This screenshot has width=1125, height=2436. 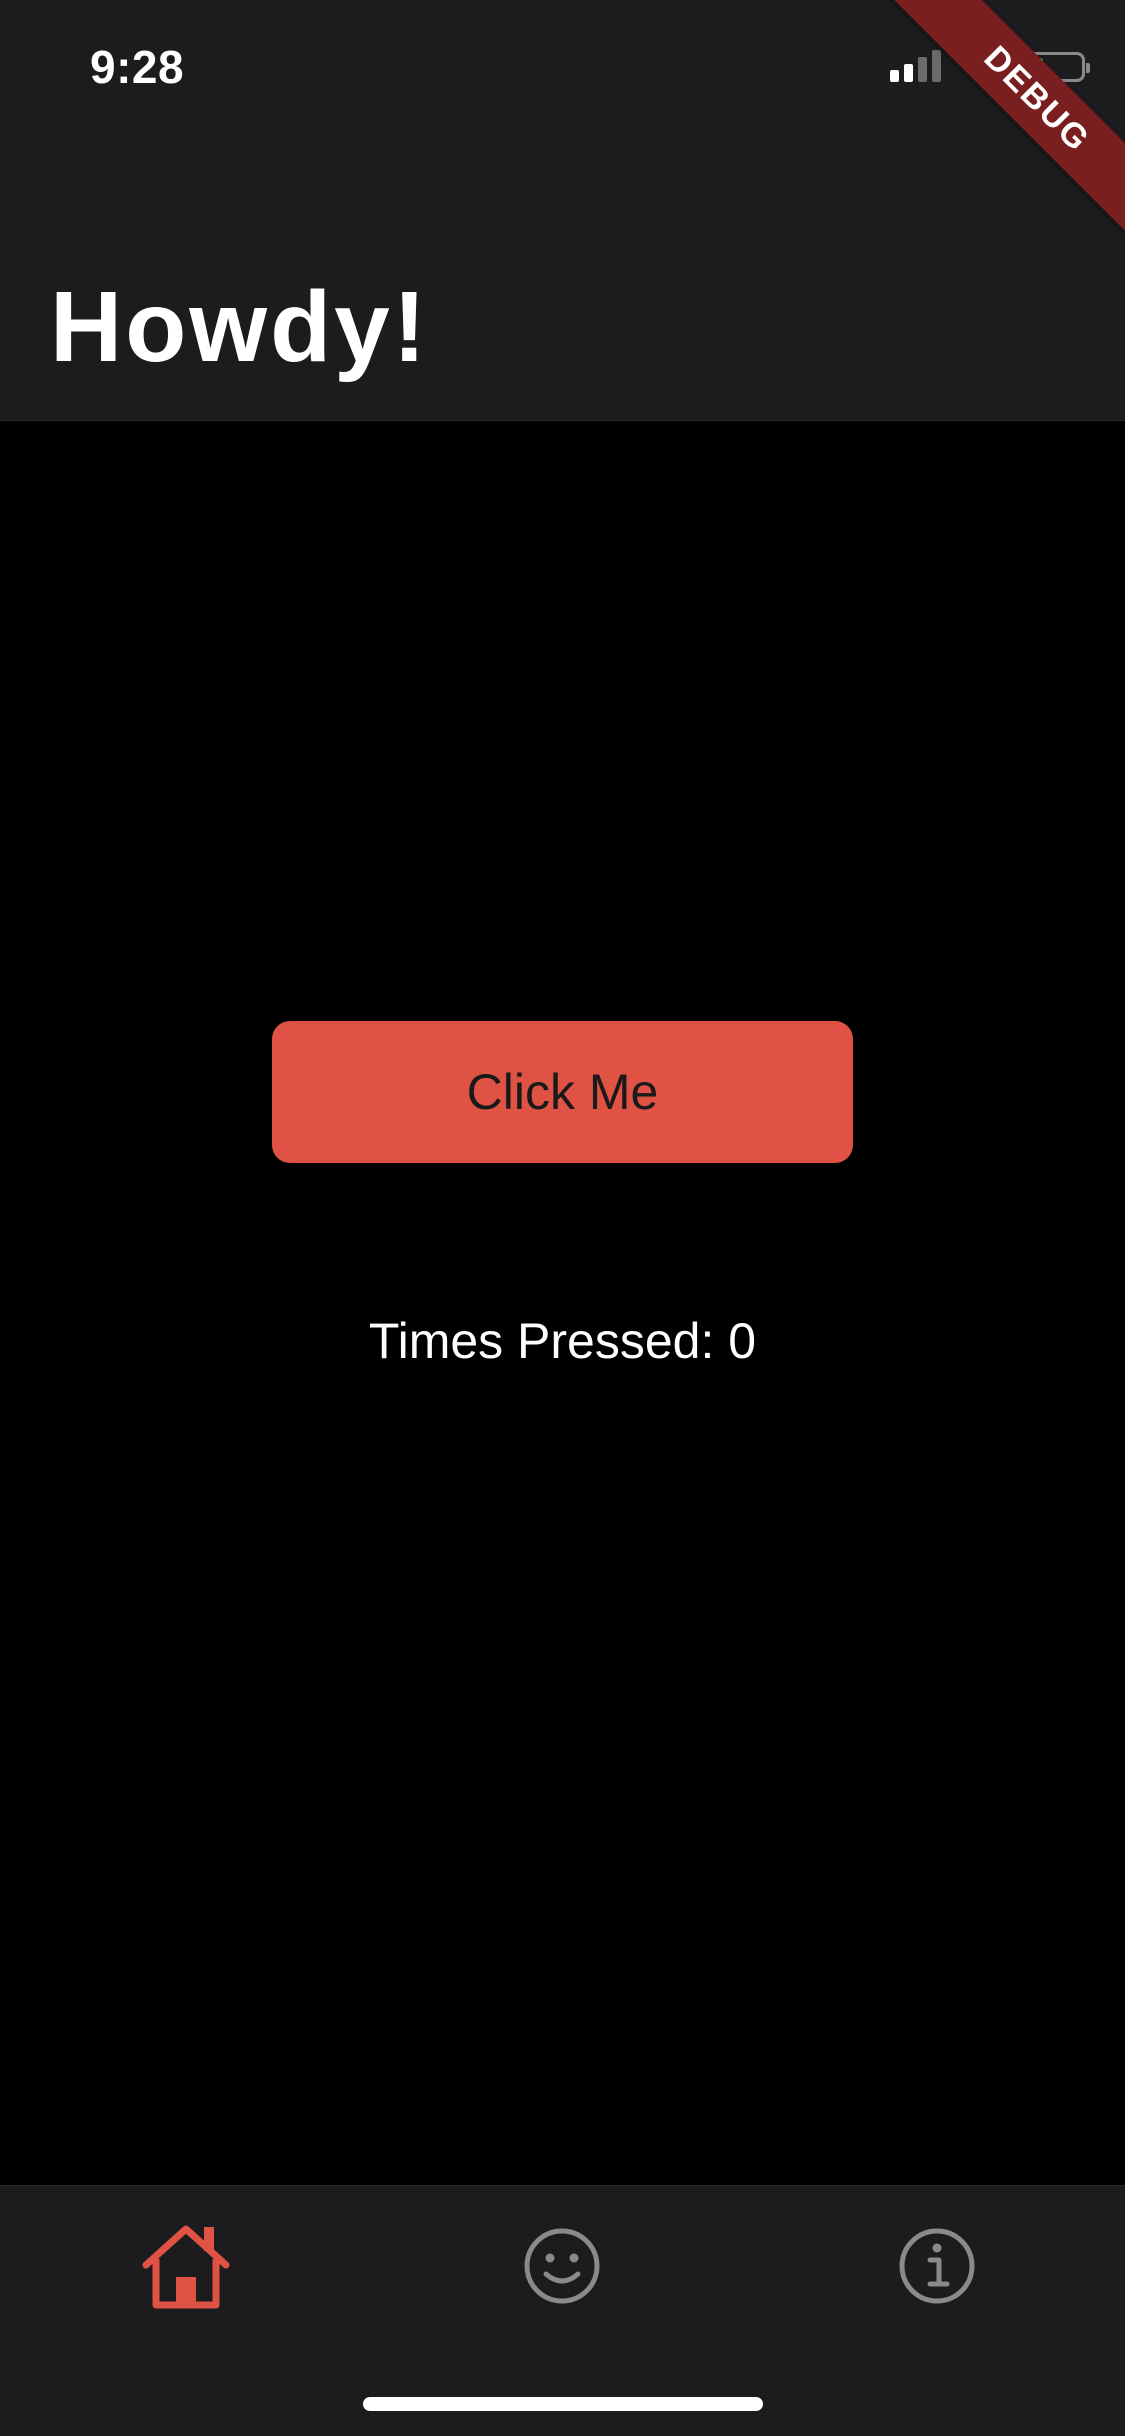 What do you see at coordinates (915, 65) in the screenshot?
I see `cellular-signal-icon` at bounding box center [915, 65].